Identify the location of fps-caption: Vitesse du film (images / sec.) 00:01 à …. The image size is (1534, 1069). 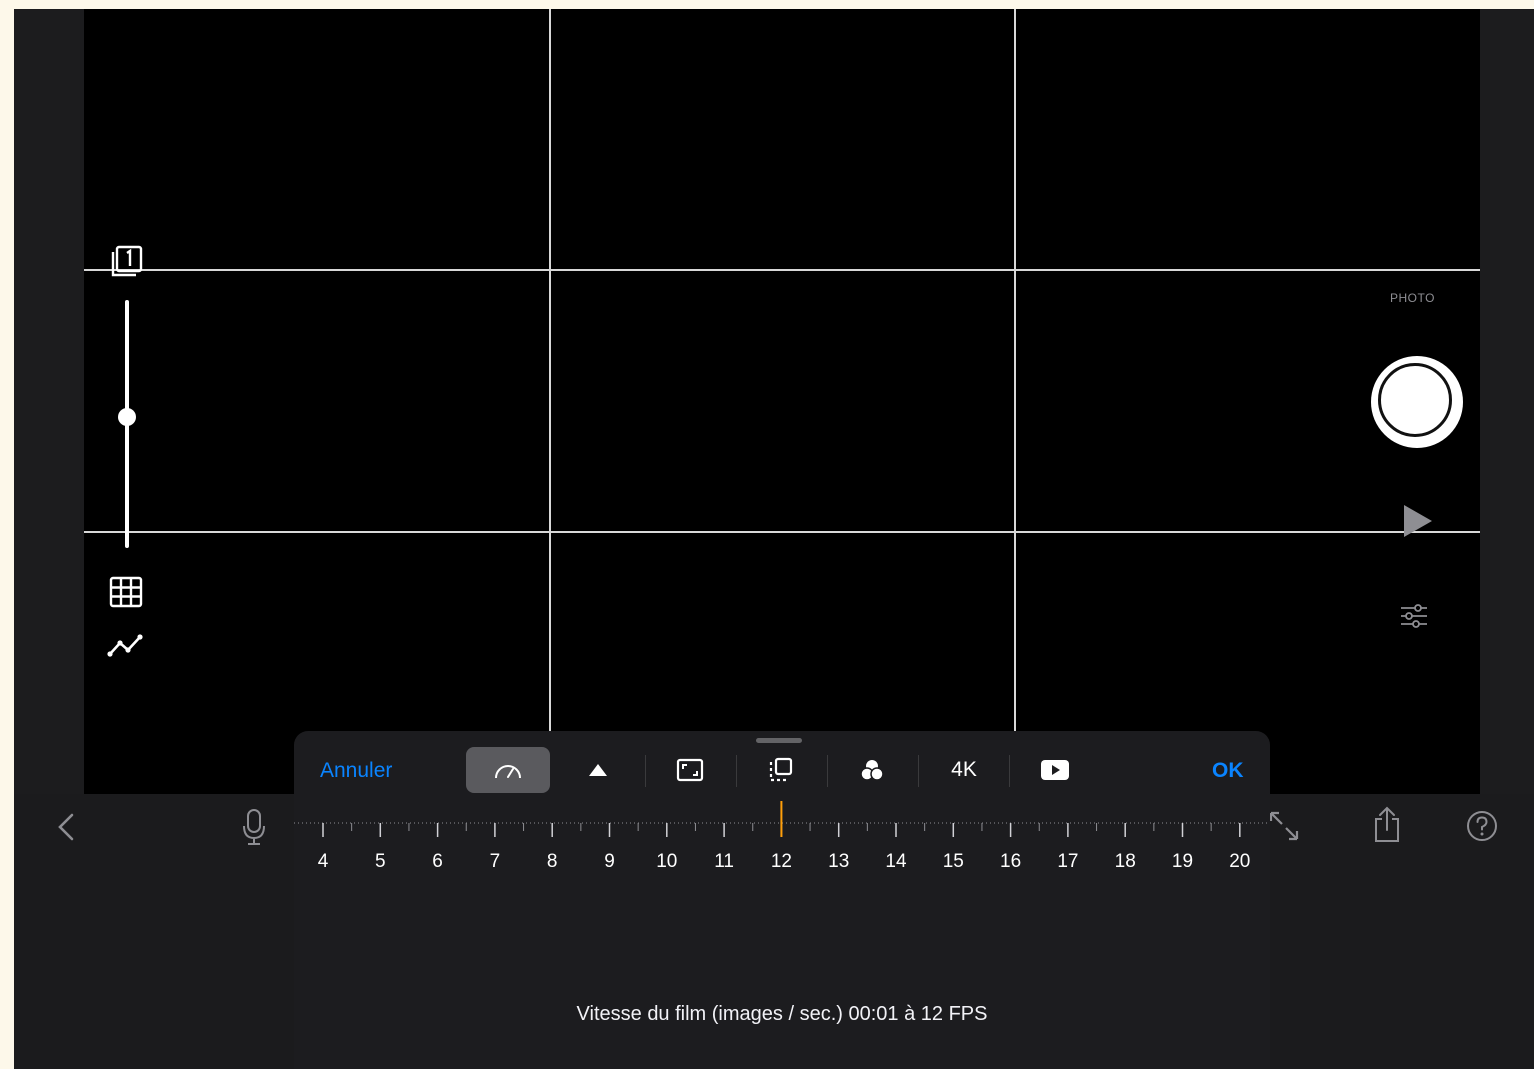
(782, 1014).